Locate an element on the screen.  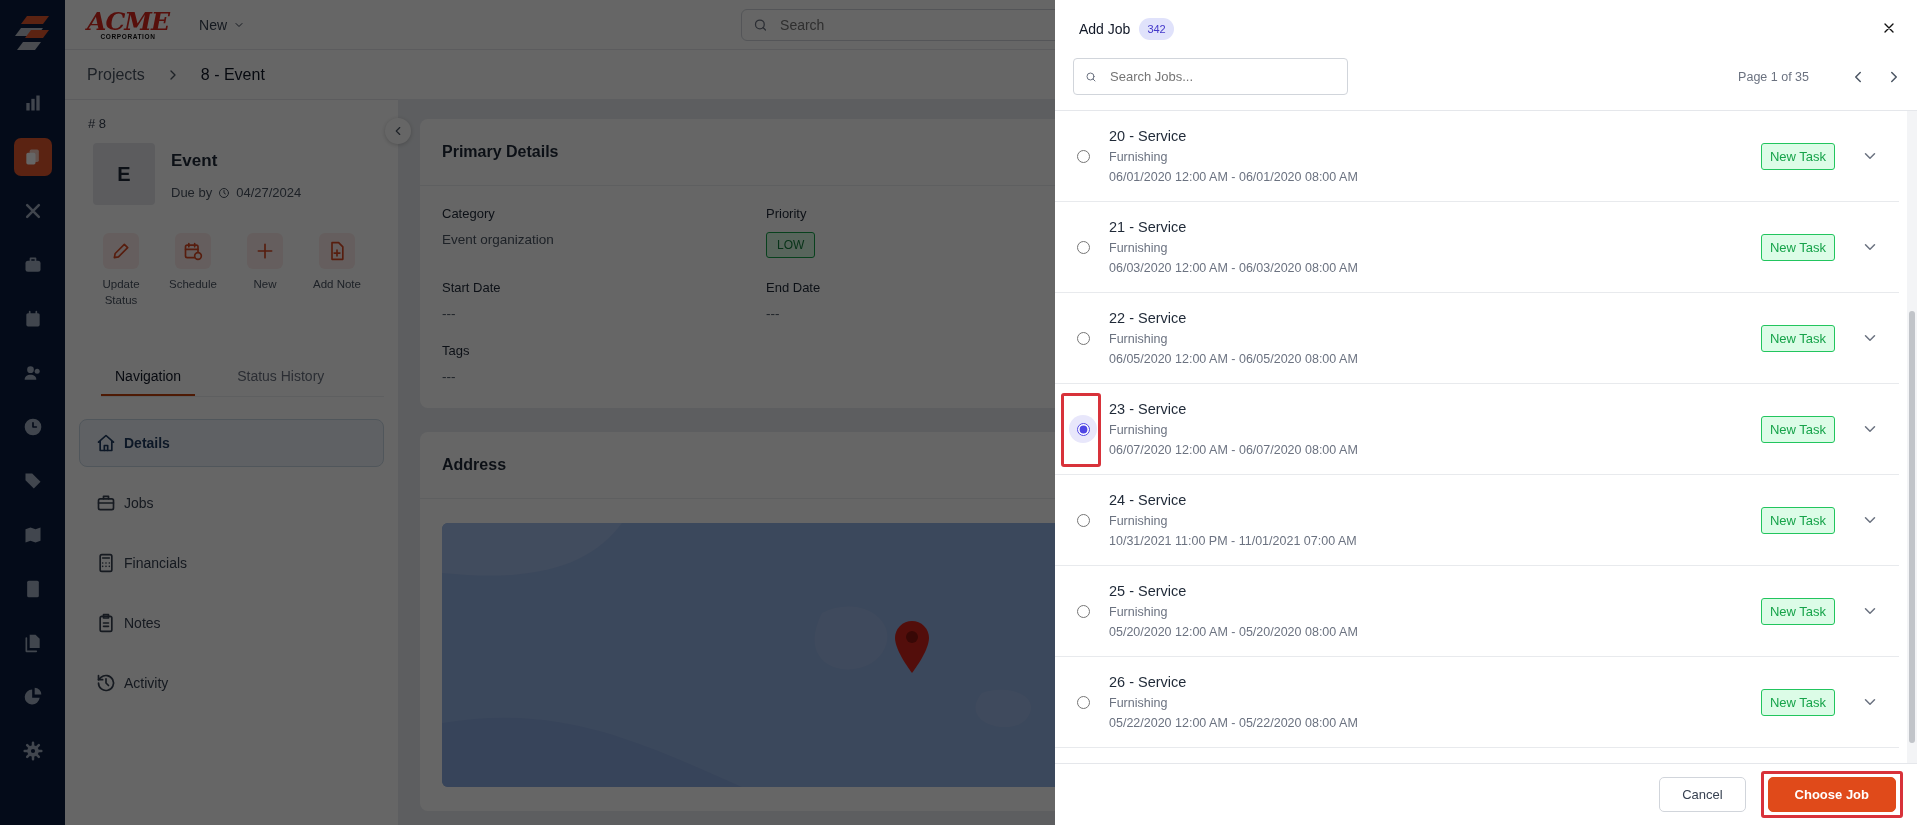
action-button: New is located at coordinates (265, 271).